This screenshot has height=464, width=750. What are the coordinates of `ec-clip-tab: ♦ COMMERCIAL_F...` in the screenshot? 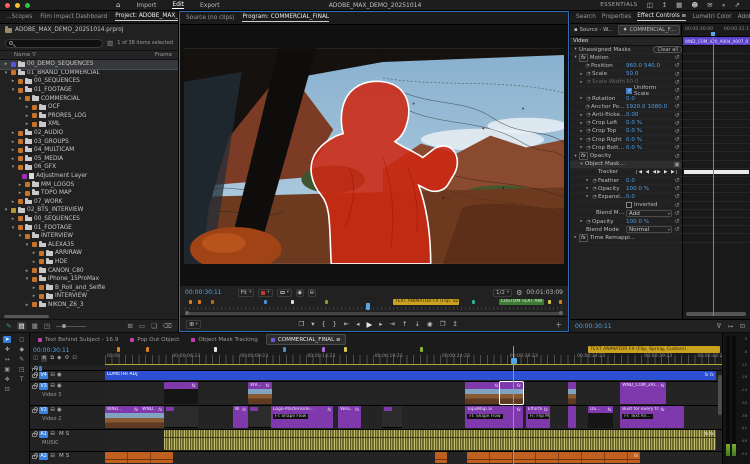 It's located at (649, 30).